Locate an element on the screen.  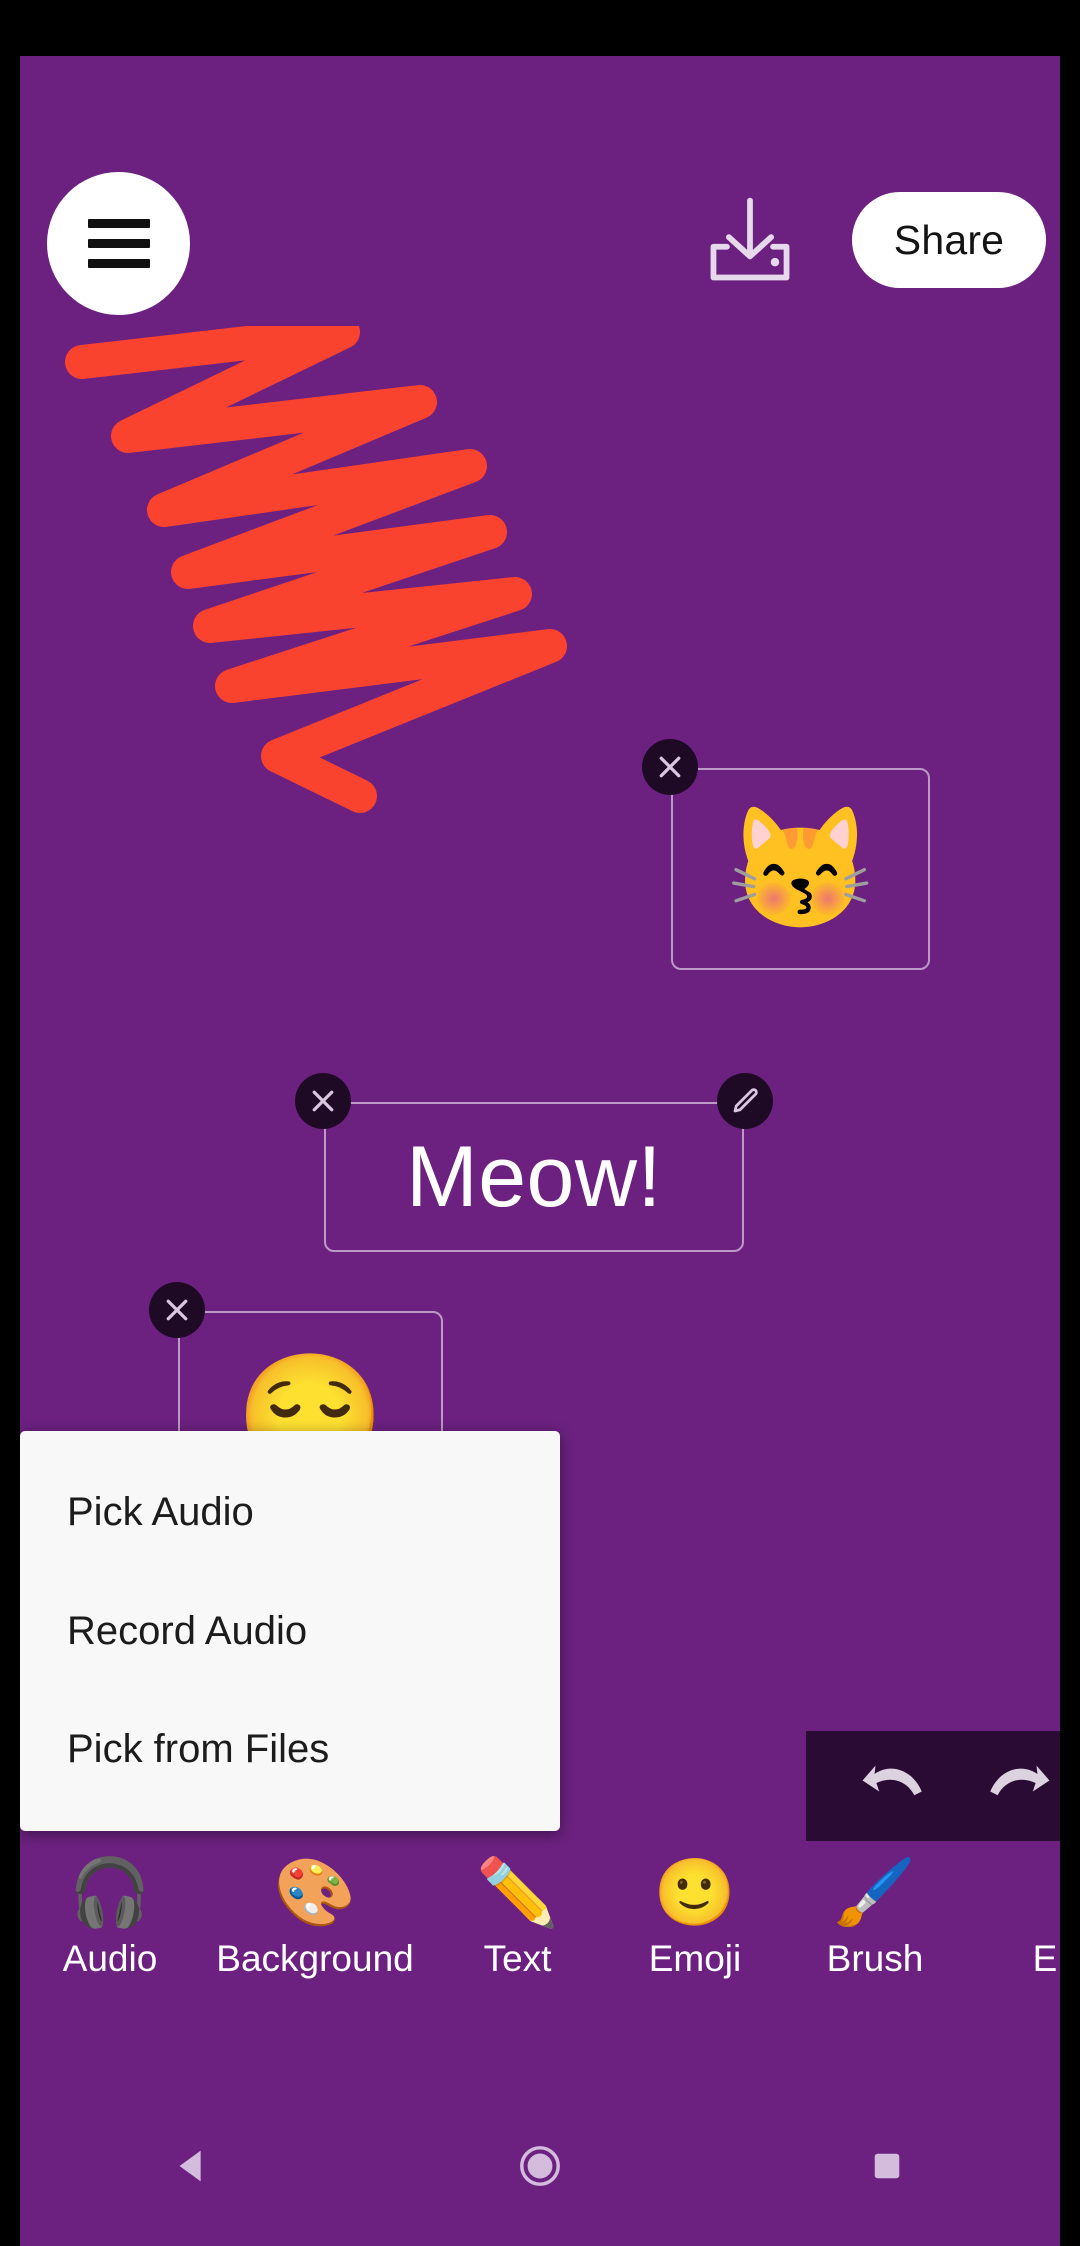
tool-label: Text is located at coordinates (517, 1958).